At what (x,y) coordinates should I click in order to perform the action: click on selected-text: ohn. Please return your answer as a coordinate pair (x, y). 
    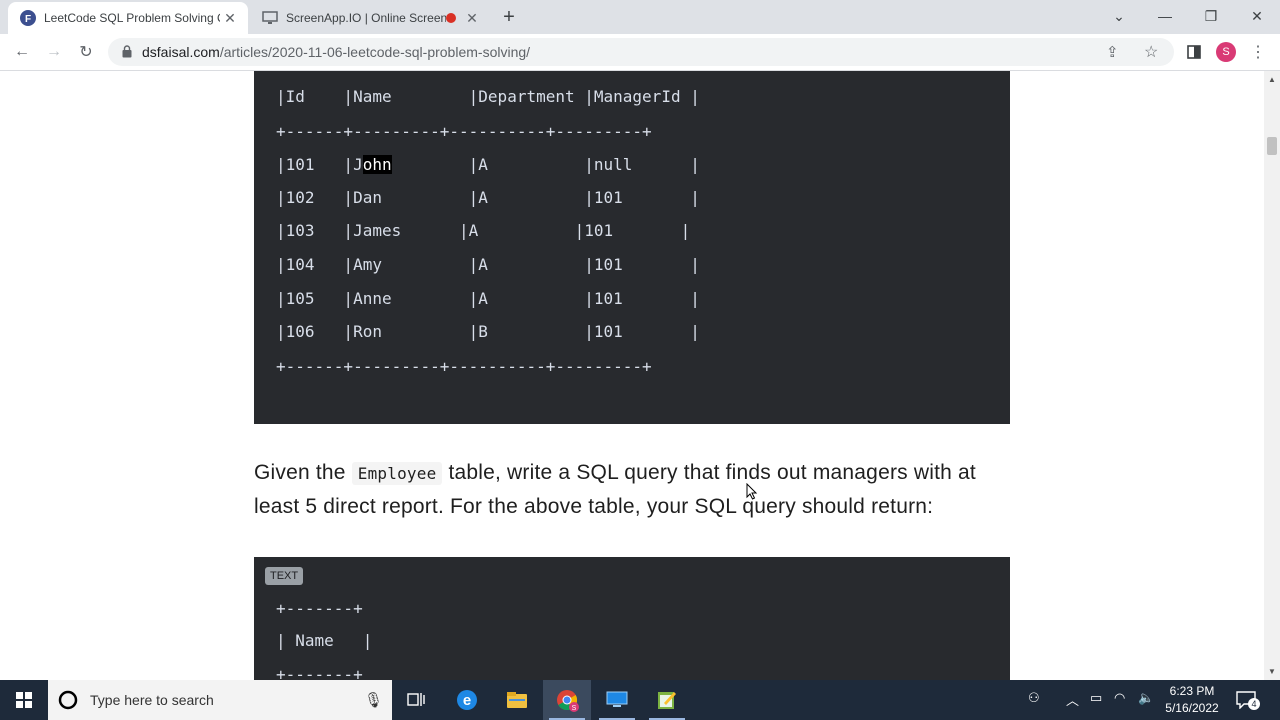
    Looking at the image, I should click on (377, 164).